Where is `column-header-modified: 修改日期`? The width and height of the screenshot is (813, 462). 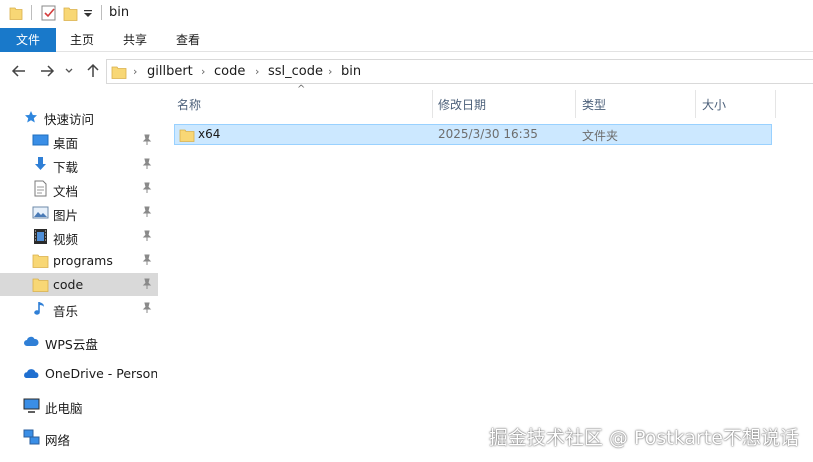 column-header-modified: 修改日期 is located at coordinates (462, 104).